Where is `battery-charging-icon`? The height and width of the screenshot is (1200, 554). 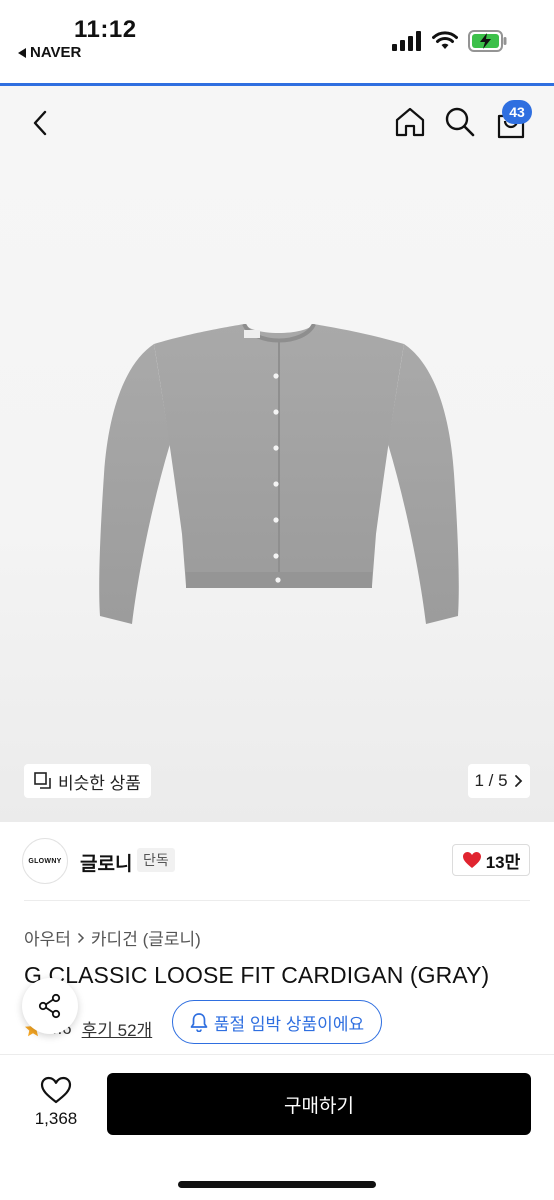 battery-charging-icon is located at coordinates (487, 41).